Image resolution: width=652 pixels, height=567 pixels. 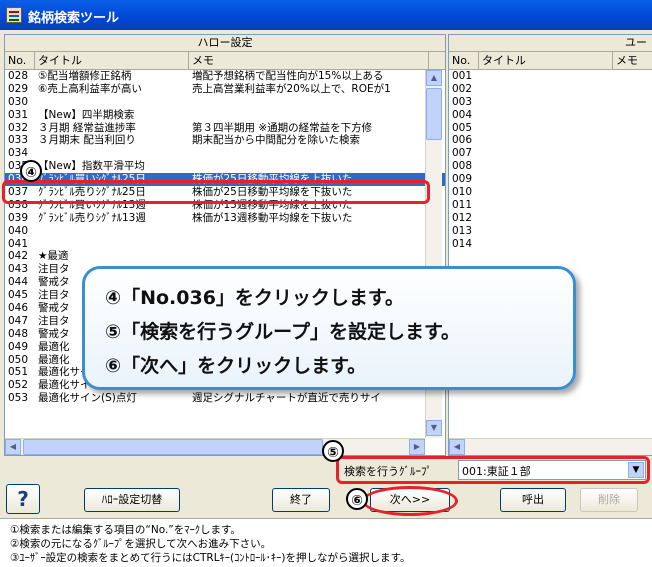 What do you see at coordinates (18, 385) in the screenshot?
I see `row-no: 052` at bounding box center [18, 385].